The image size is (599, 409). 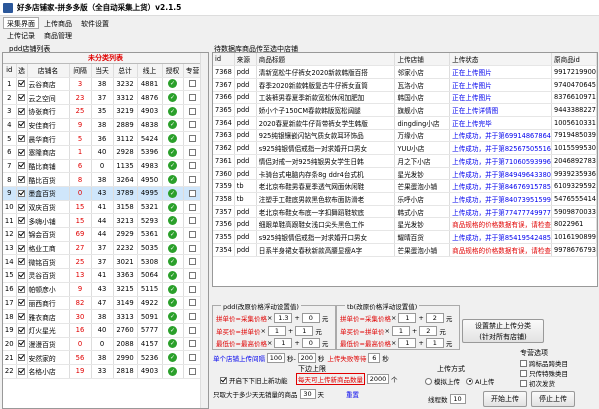 I want to click on menu-upload-goods: 上传商品, so click(x=58, y=23).